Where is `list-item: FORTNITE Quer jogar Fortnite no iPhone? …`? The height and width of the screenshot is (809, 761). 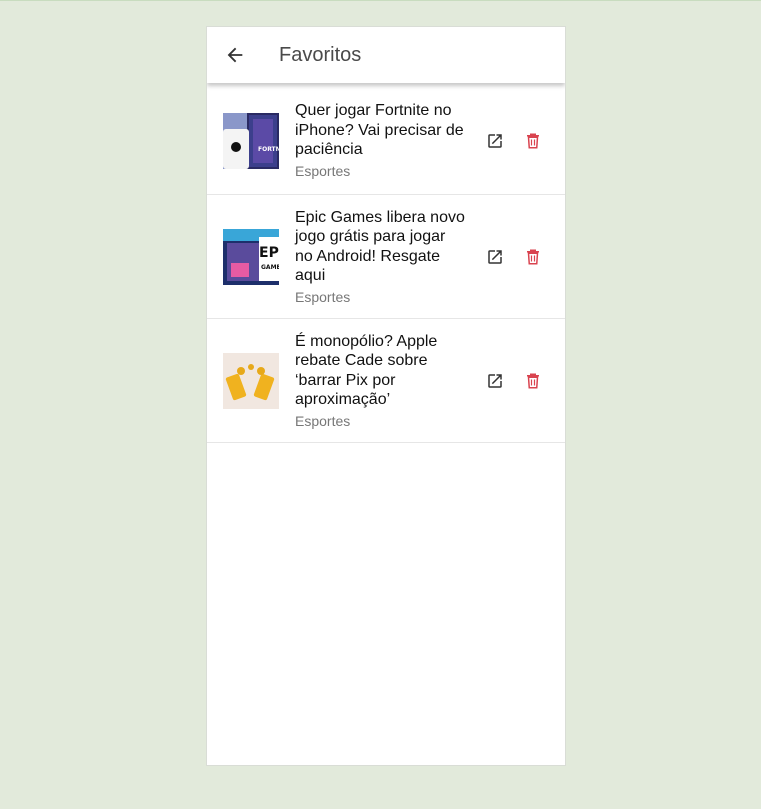
list-item: FORTNITE Quer jogar Fortnite no iPhone? … is located at coordinates (386, 141).